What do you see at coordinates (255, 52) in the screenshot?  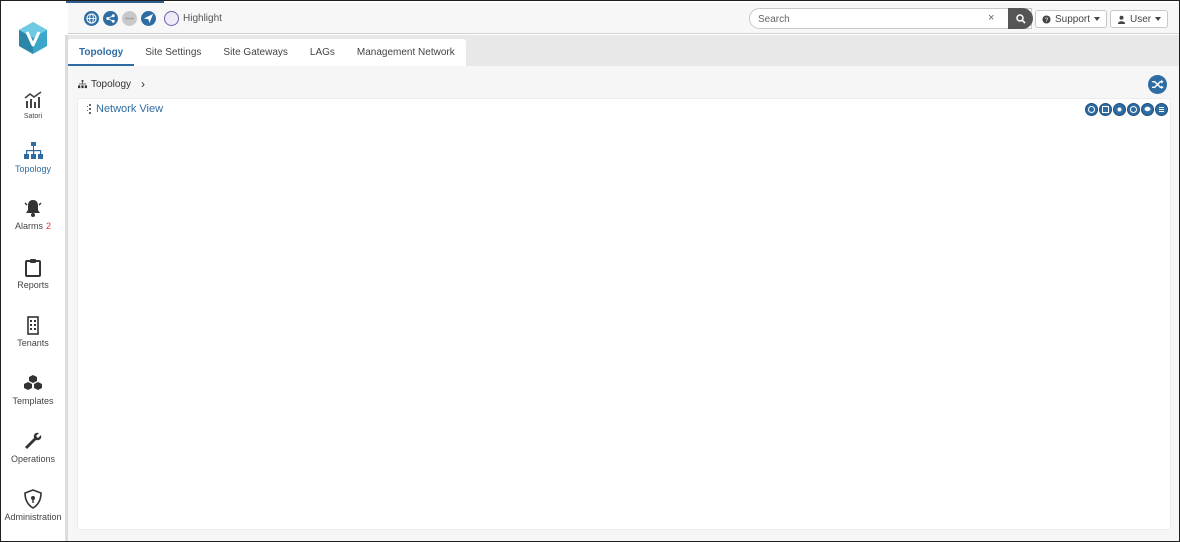 I see `tab-site-gateways: Site Gateways` at bounding box center [255, 52].